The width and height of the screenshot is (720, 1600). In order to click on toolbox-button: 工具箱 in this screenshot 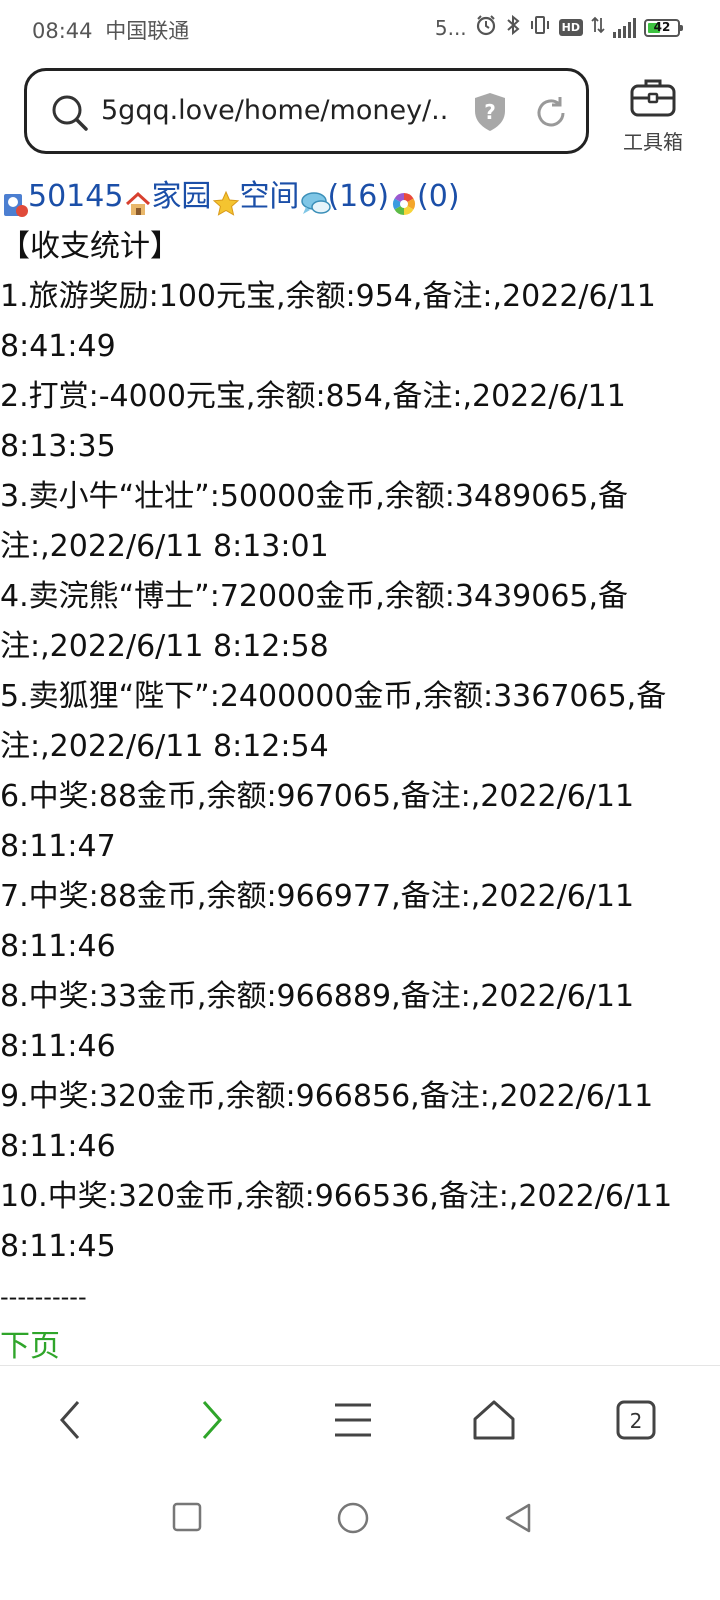, I will do `click(653, 115)`.